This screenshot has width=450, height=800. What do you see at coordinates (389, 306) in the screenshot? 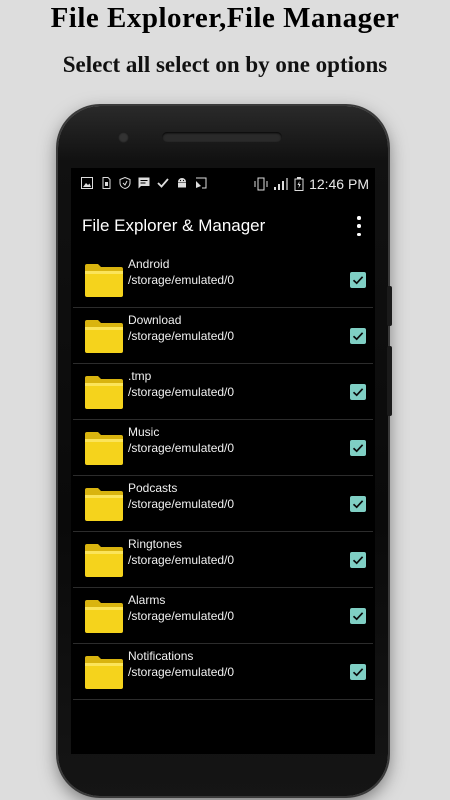
I see `volume-button` at bounding box center [389, 306].